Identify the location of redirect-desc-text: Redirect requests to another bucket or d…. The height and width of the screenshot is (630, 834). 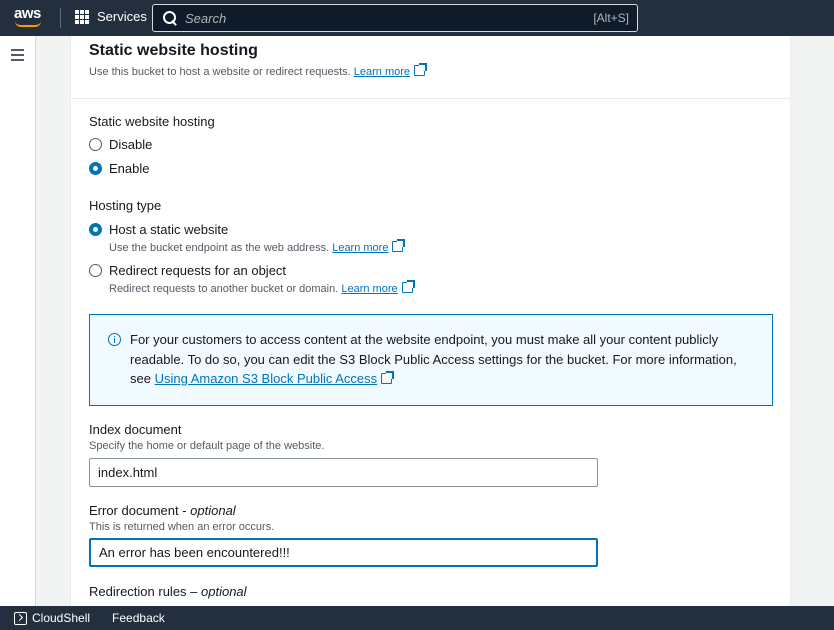
(224, 289).